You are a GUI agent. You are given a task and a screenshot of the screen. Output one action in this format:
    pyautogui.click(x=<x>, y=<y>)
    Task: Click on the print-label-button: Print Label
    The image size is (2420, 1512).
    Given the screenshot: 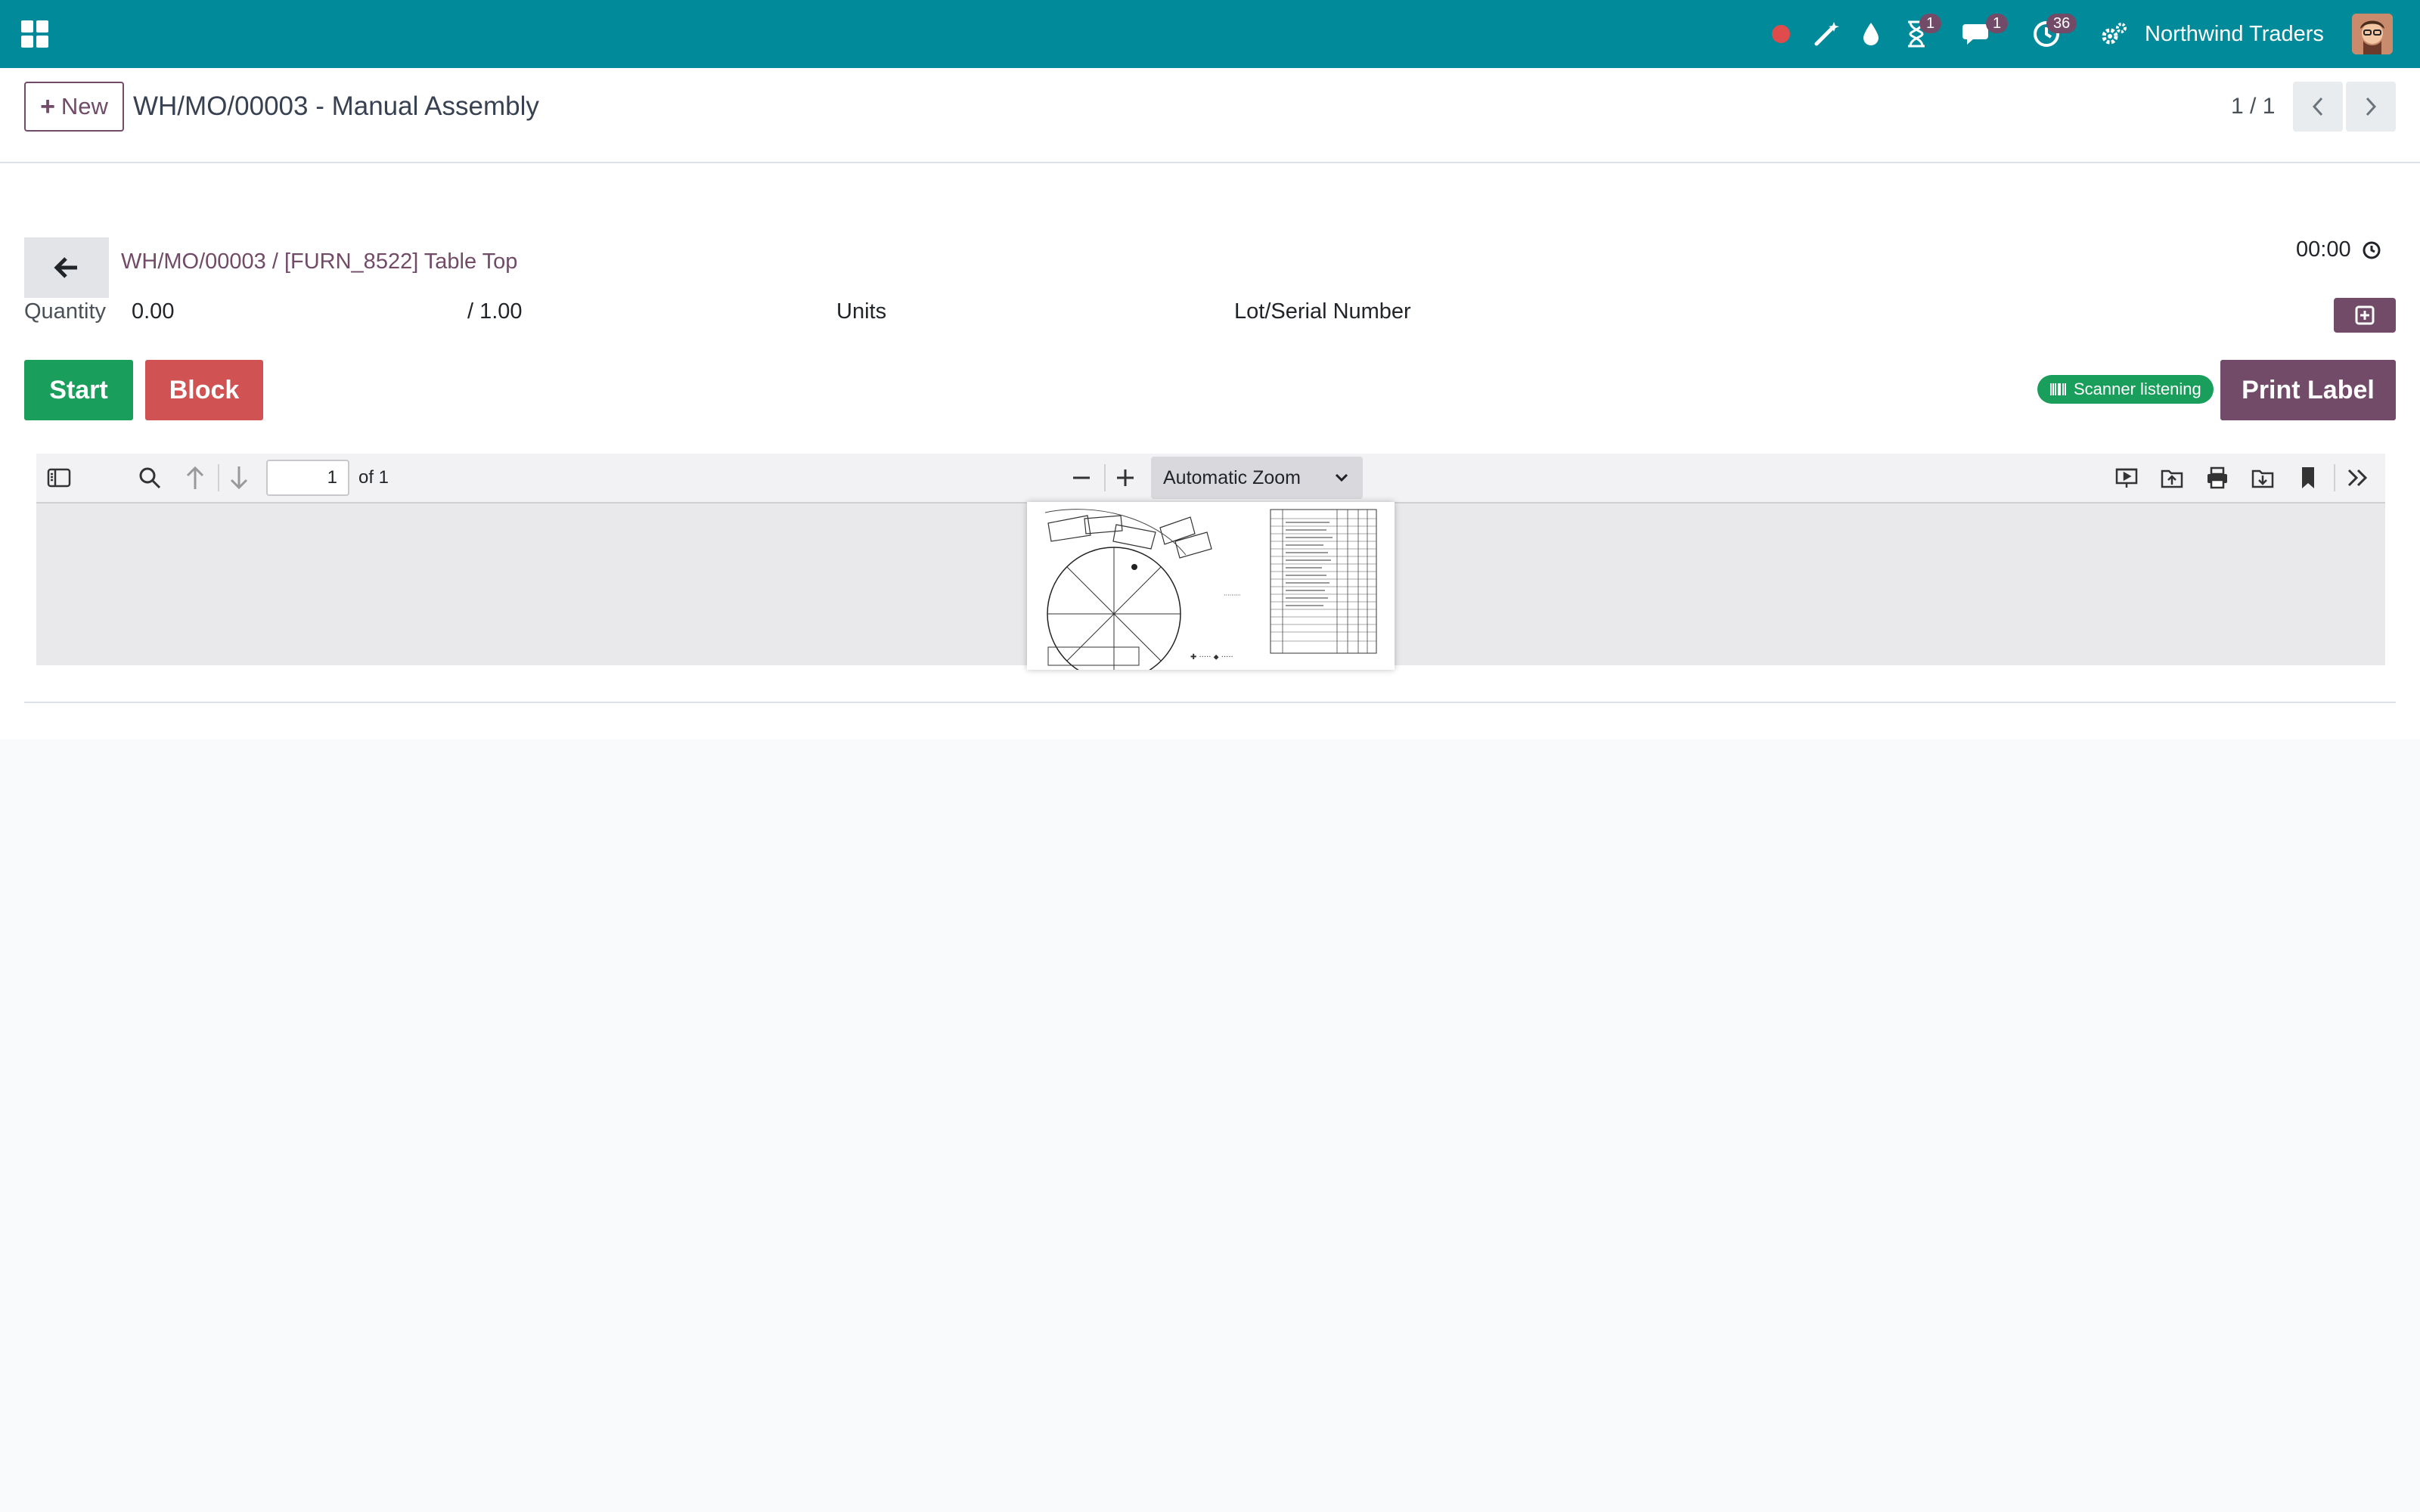 What is the action you would take?
    pyautogui.click(x=2308, y=390)
    